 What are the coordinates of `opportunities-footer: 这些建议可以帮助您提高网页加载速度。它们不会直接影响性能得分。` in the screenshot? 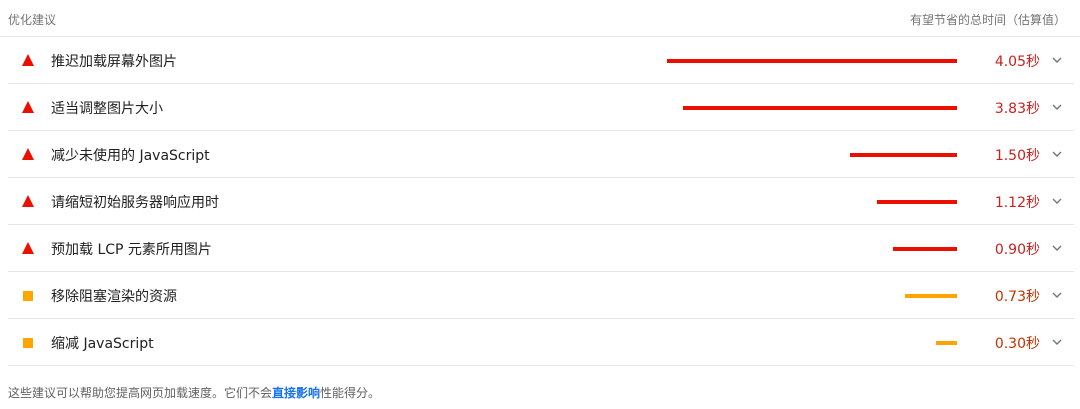 It's located at (194, 392).